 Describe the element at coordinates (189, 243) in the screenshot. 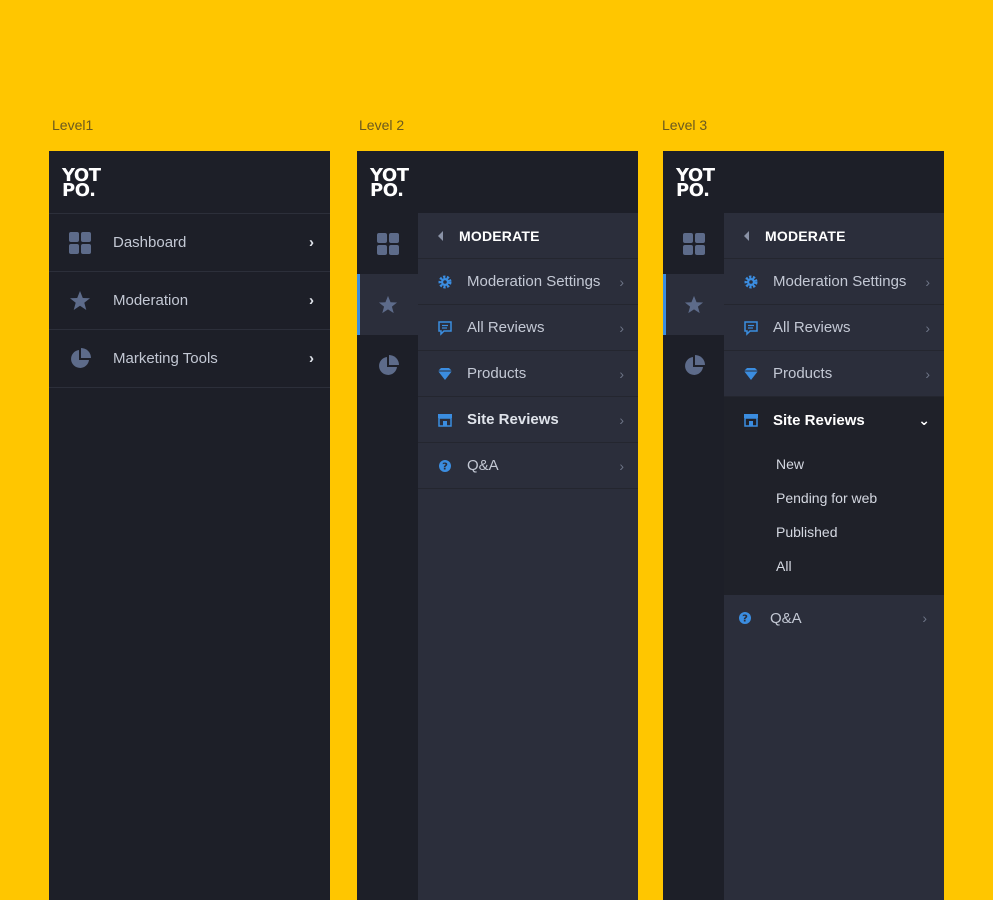

I see `menu-item-dashboard: Dashboard ›` at that location.